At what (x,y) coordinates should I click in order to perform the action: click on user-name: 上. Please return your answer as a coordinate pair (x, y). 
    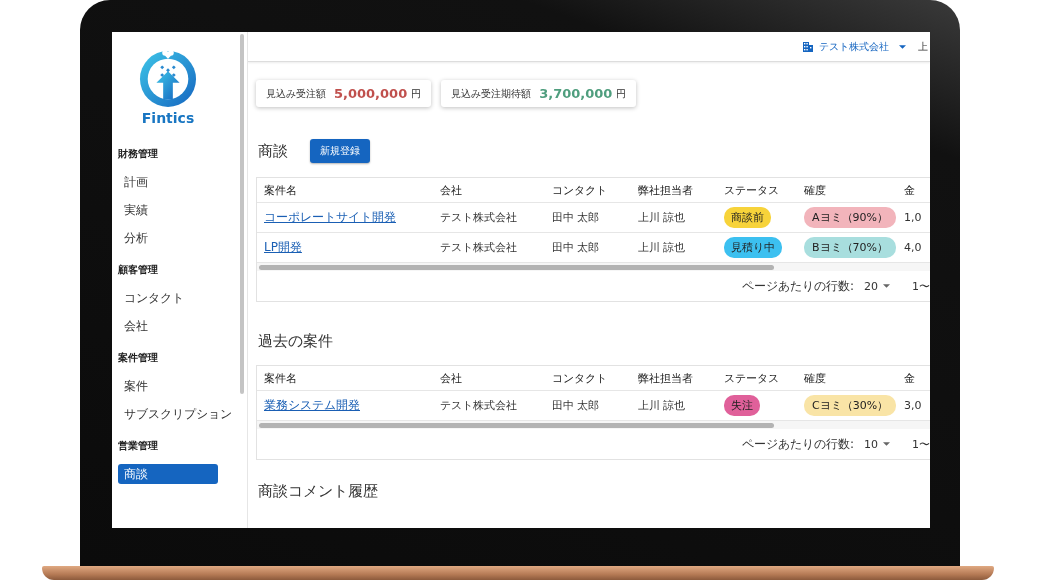
    Looking at the image, I should click on (924, 46).